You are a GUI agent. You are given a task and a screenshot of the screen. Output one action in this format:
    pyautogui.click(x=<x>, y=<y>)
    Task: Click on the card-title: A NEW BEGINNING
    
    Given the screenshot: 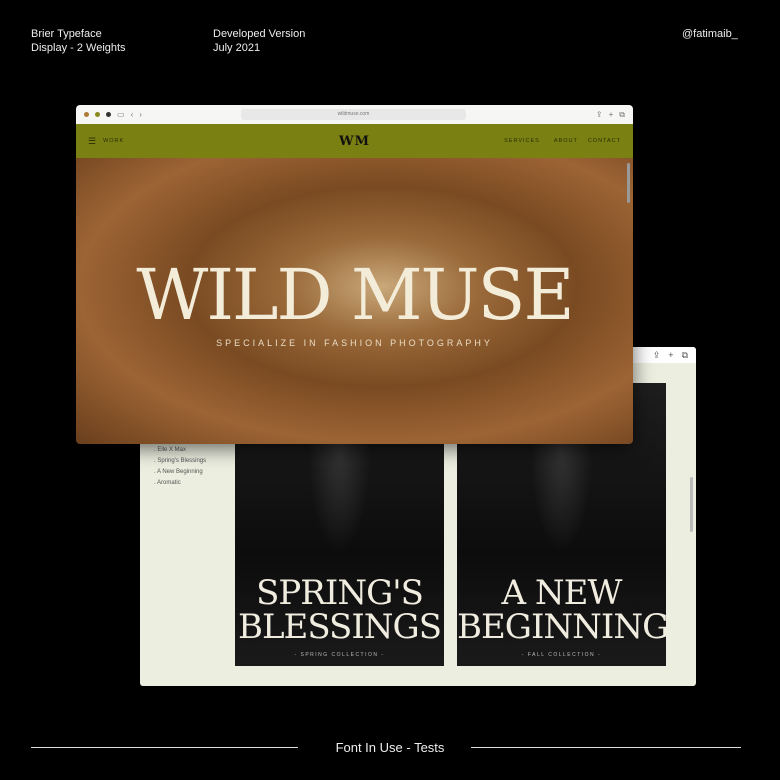 What is the action you would take?
    pyautogui.click(x=561, y=610)
    